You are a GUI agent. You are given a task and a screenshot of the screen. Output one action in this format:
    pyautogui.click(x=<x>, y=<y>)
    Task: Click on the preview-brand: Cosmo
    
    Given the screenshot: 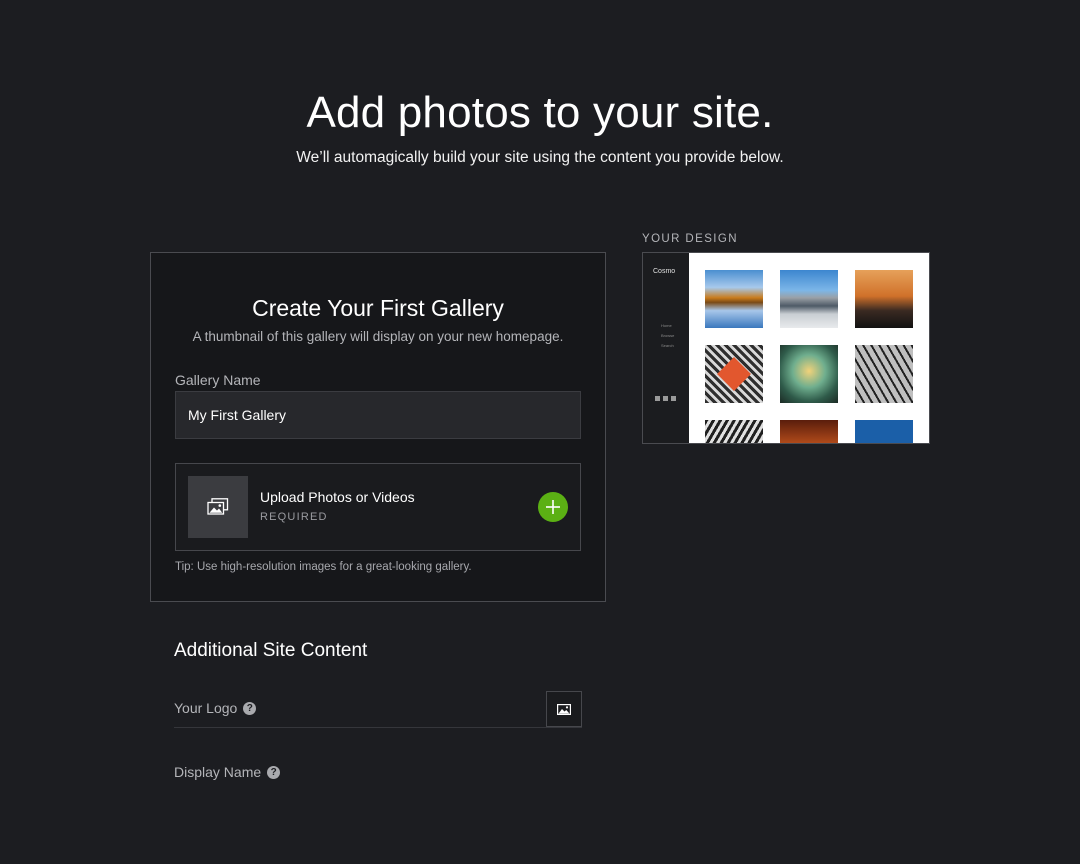 What is the action you would take?
    pyautogui.click(x=664, y=271)
    